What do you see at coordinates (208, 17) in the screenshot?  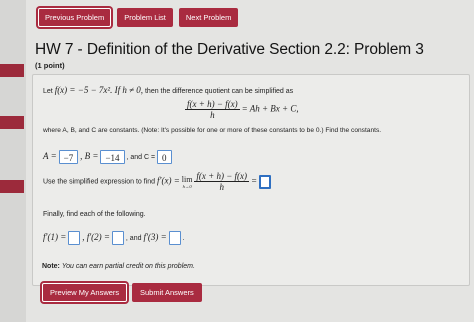 I see `next-problem-button: Next Problem` at bounding box center [208, 17].